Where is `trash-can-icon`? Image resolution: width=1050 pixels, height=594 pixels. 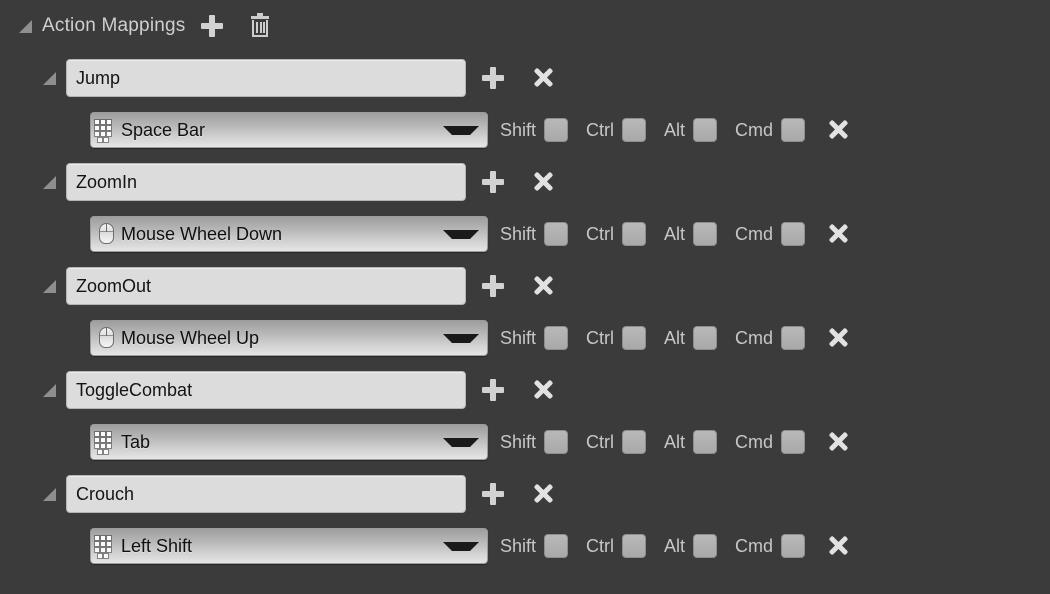 trash-can-icon is located at coordinates (260, 28).